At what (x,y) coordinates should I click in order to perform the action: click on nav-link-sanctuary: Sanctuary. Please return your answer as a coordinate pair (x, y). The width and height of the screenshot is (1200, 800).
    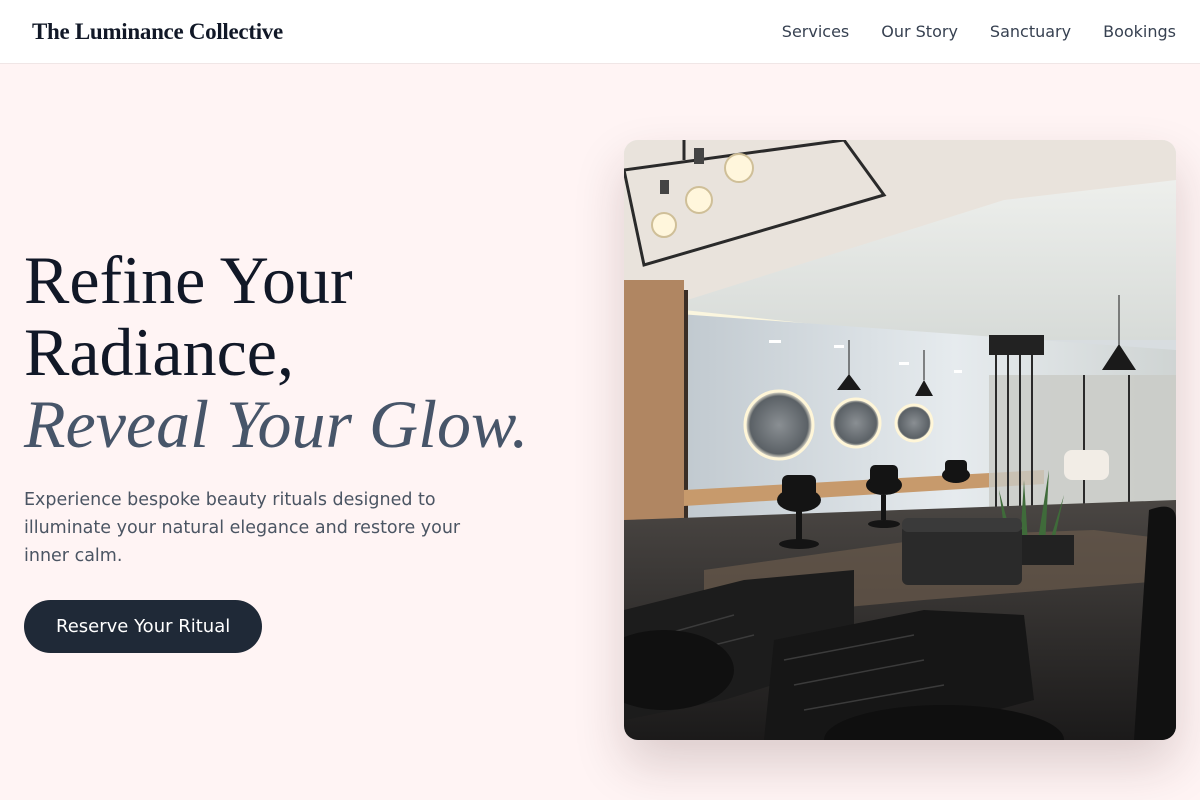
    Looking at the image, I should click on (1030, 31).